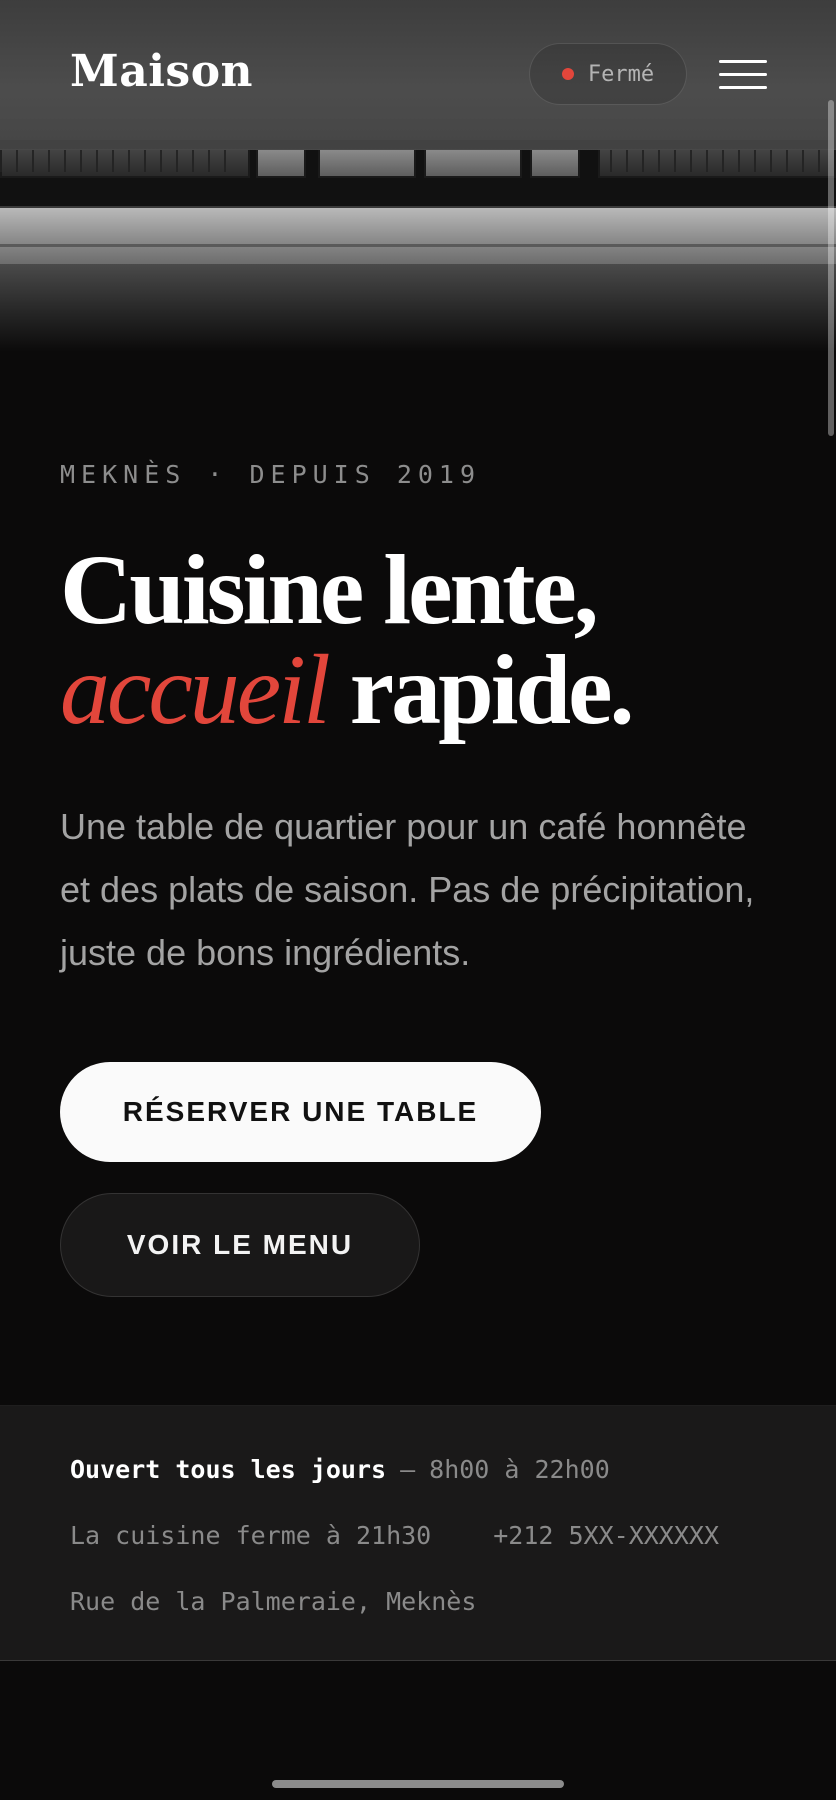  Describe the element at coordinates (831, 268) in the screenshot. I see `scrollbar-thumb` at that location.